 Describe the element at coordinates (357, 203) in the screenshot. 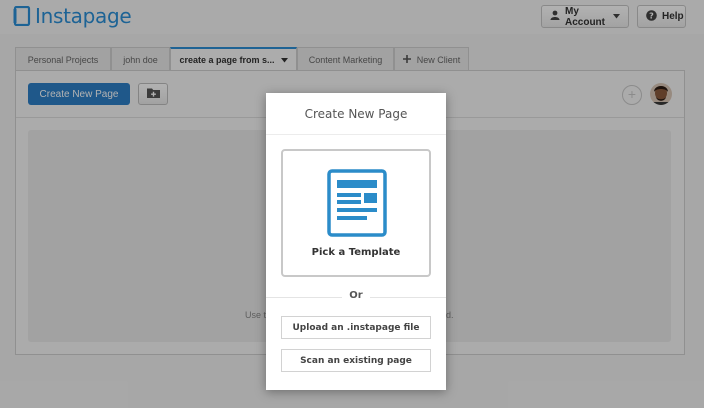

I see `document-template-icon` at that location.